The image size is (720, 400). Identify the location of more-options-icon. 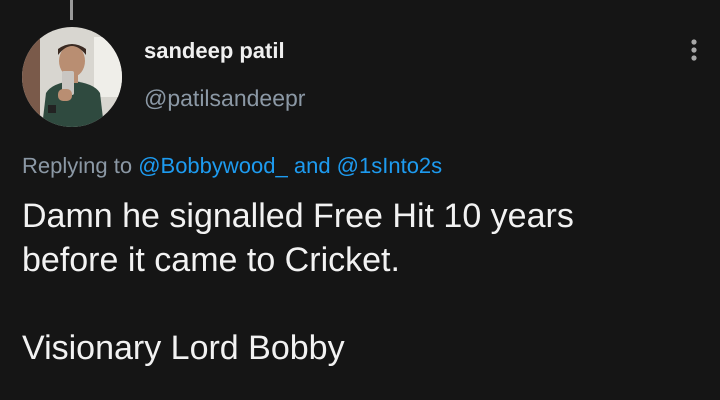
(694, 50).